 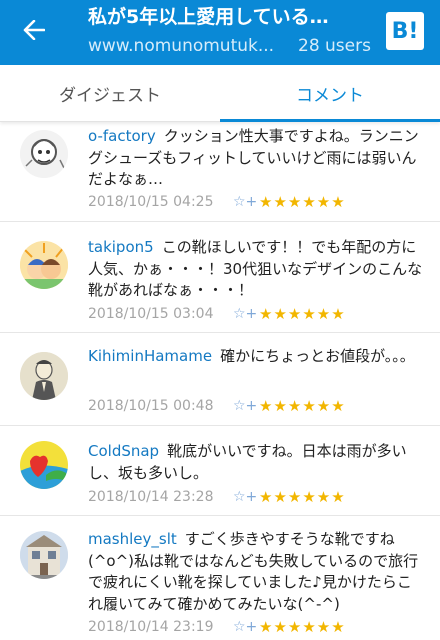 What do you see at coordinates (151, 314) in the screenshot?
I see `comment-date: 2018/10/15 03:04` at bounding box center [151, 314].